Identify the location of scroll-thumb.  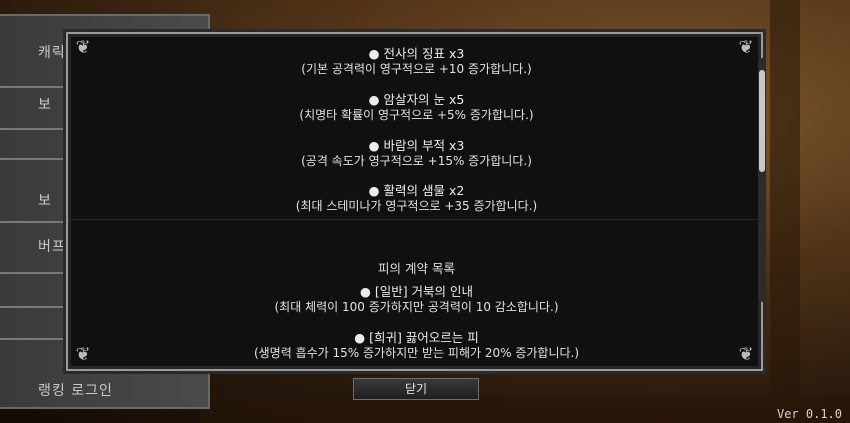
(762, 121).